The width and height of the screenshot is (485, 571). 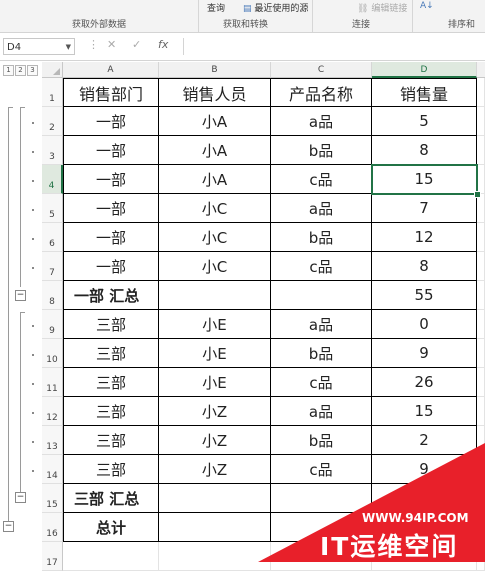 What do you see at coordinates (371, 502) in the screenshot?
I see `watermark-banner` at bounding box center [371, 502].